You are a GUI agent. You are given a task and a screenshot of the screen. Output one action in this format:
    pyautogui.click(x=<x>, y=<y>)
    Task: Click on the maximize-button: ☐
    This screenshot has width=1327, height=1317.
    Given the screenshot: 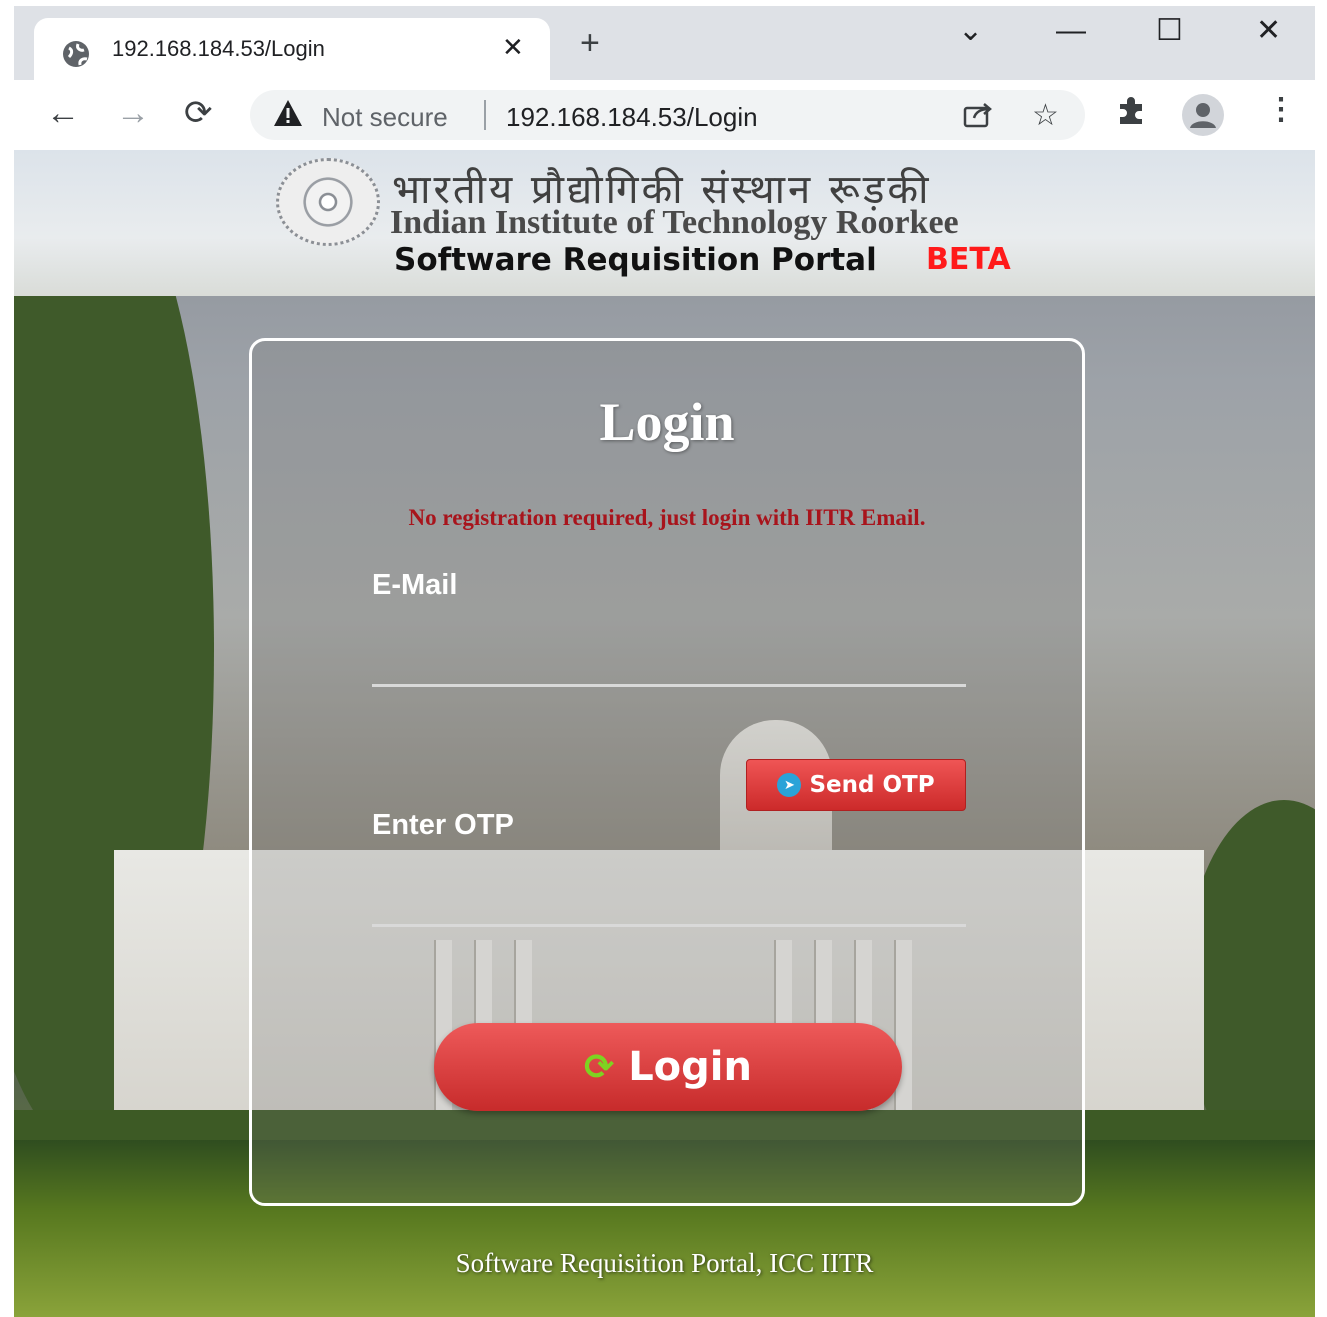 What is the action you would take?
    pyautogui.click(x=1169, y=31)
    